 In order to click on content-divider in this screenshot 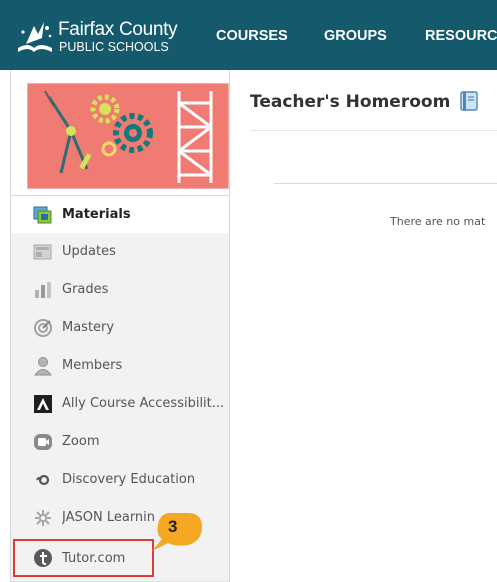, I will do `click(385, 183)`.